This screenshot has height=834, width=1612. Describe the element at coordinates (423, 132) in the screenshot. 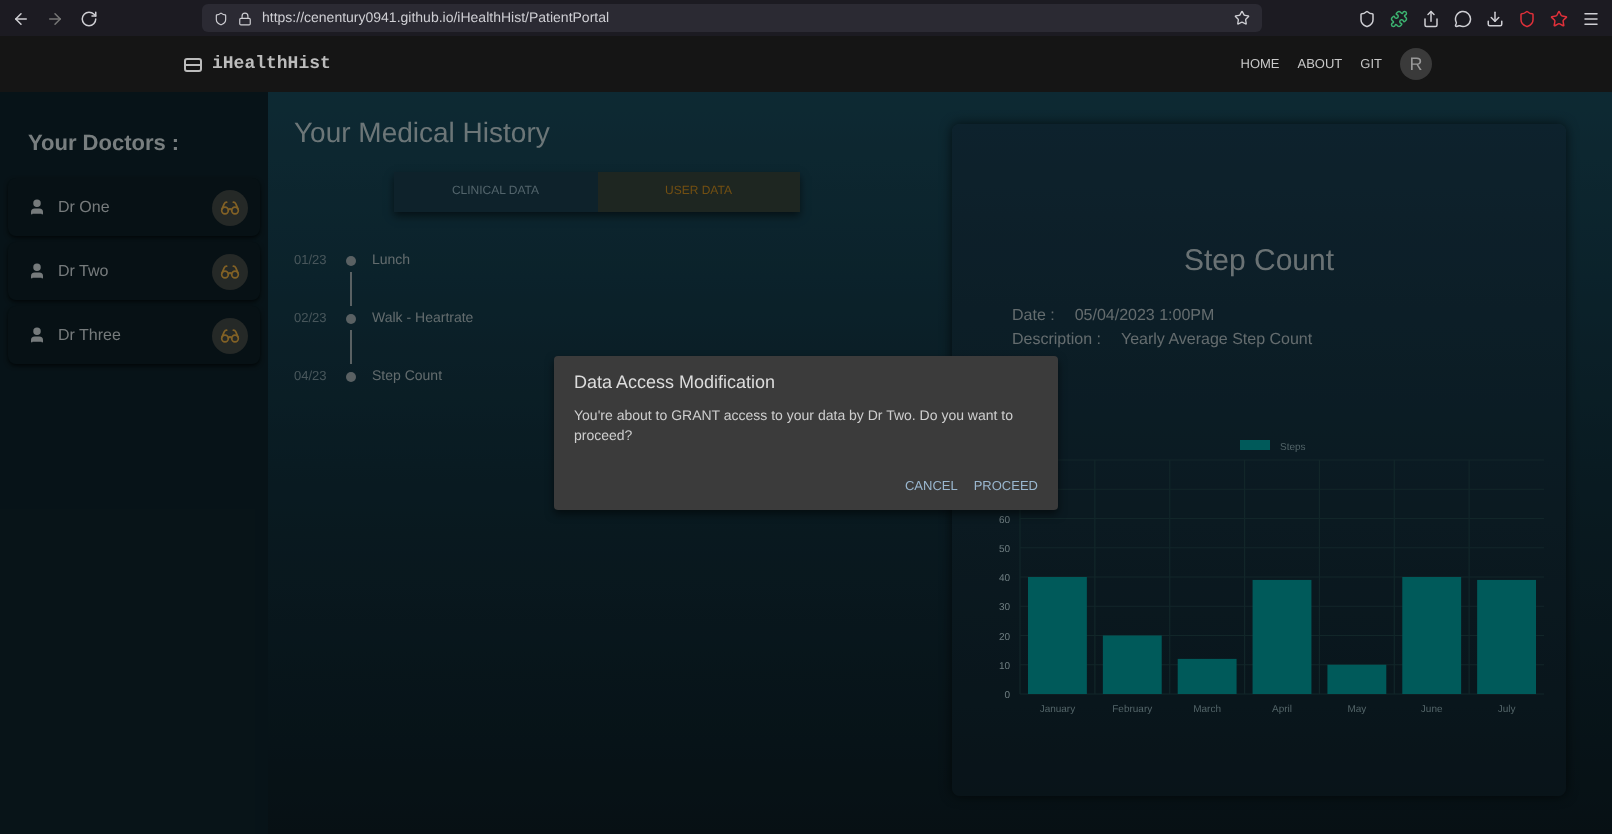

I see `page-title: Your Medical History` at that location.